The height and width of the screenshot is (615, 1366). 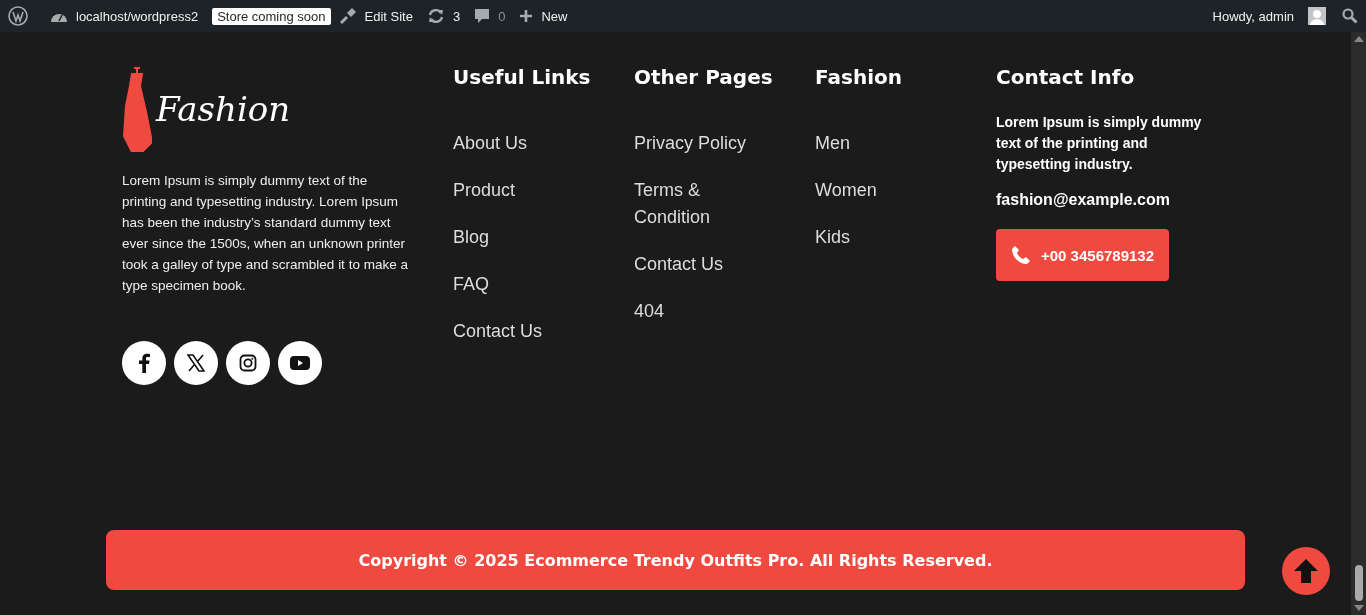 What do you see at coordinates (207, 109) in the screenshot?
I see `fashion-logo: Fashion` at bounding box center [207, 109].